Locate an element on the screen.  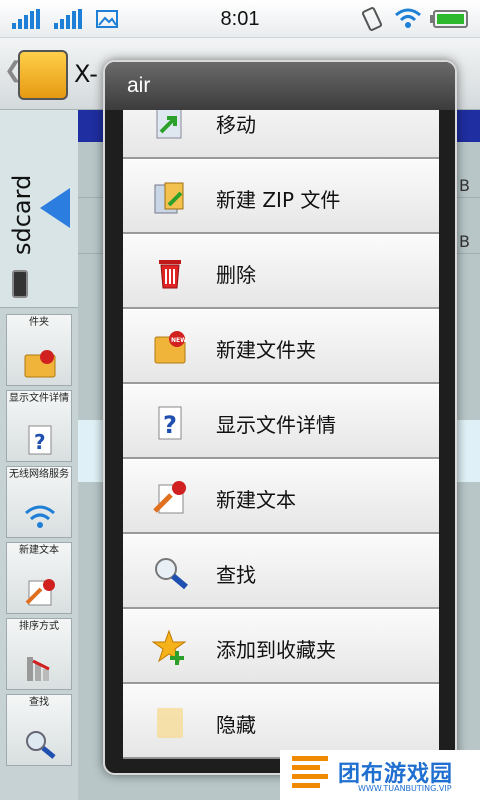
storage-selector: sdcard is located at coordinates (39, 209).